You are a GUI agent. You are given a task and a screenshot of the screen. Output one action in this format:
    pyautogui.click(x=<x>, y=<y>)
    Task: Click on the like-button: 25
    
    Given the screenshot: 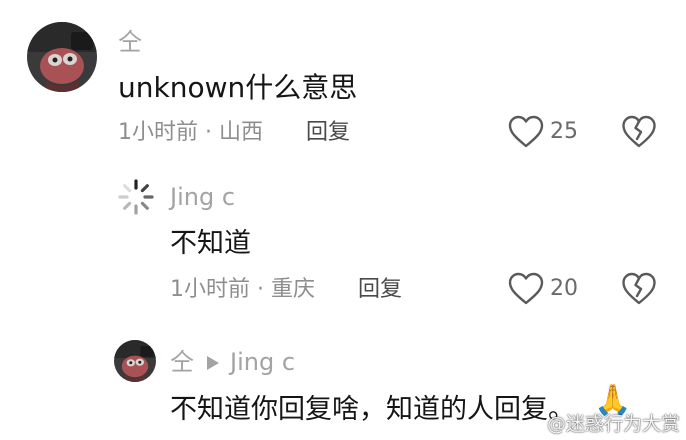 What is the action you would take?
    pyautogui.click(x=543, y=132)
    